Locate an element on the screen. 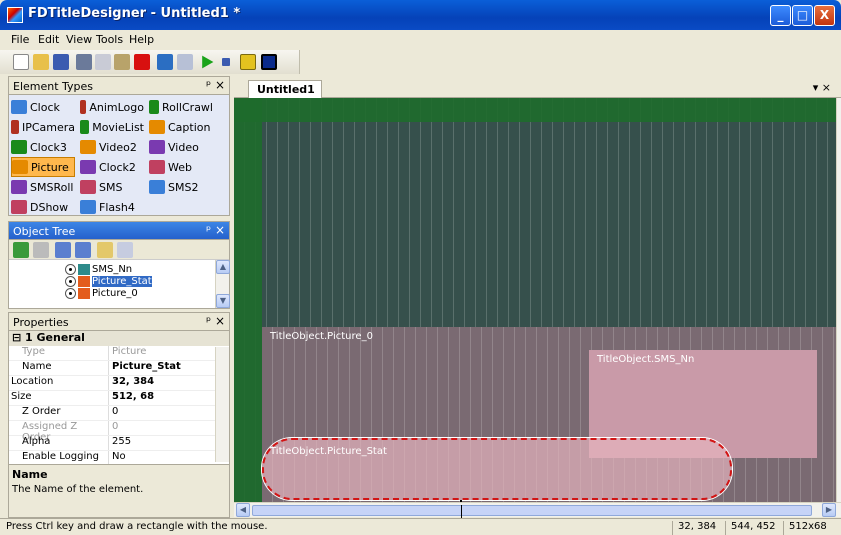 The image size is (841, 535). move-down-icon is located at coordinates (83, 250).